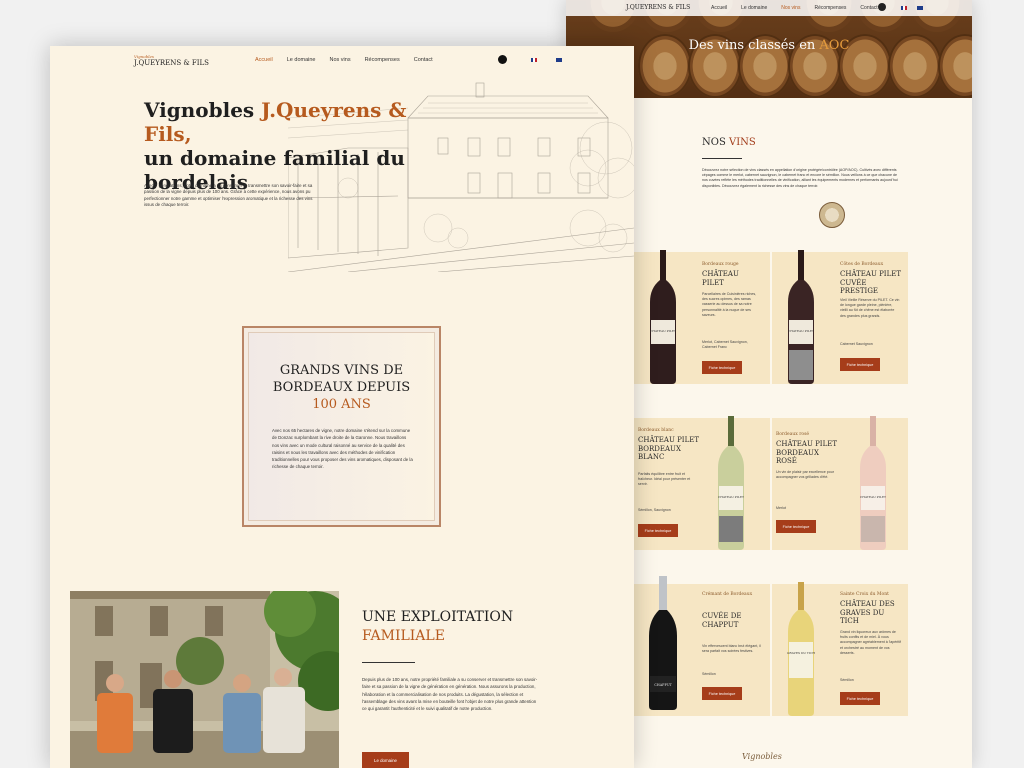  I want to click on wine-subtitle: Bordeaux rouge, so click(720, 264).